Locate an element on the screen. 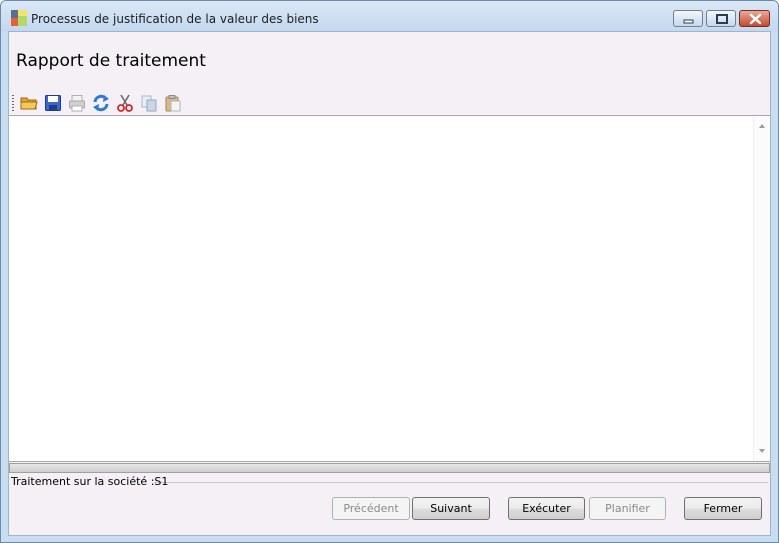 The image size is (779, 543). minimize-icon is located at coordinates (688, 21).